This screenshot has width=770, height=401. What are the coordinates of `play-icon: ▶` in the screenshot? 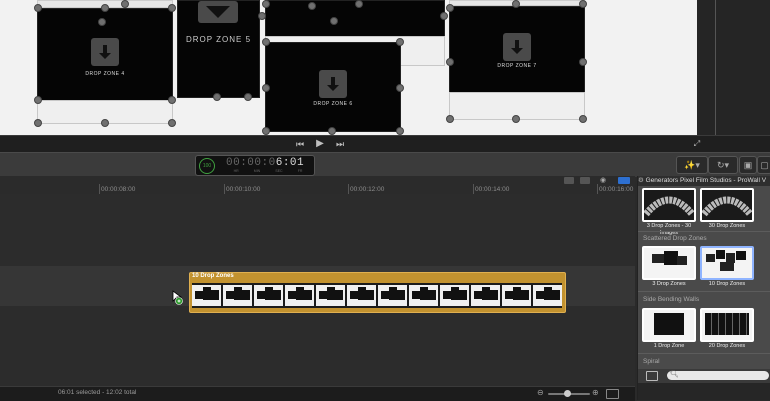 It's located at (320, 144).